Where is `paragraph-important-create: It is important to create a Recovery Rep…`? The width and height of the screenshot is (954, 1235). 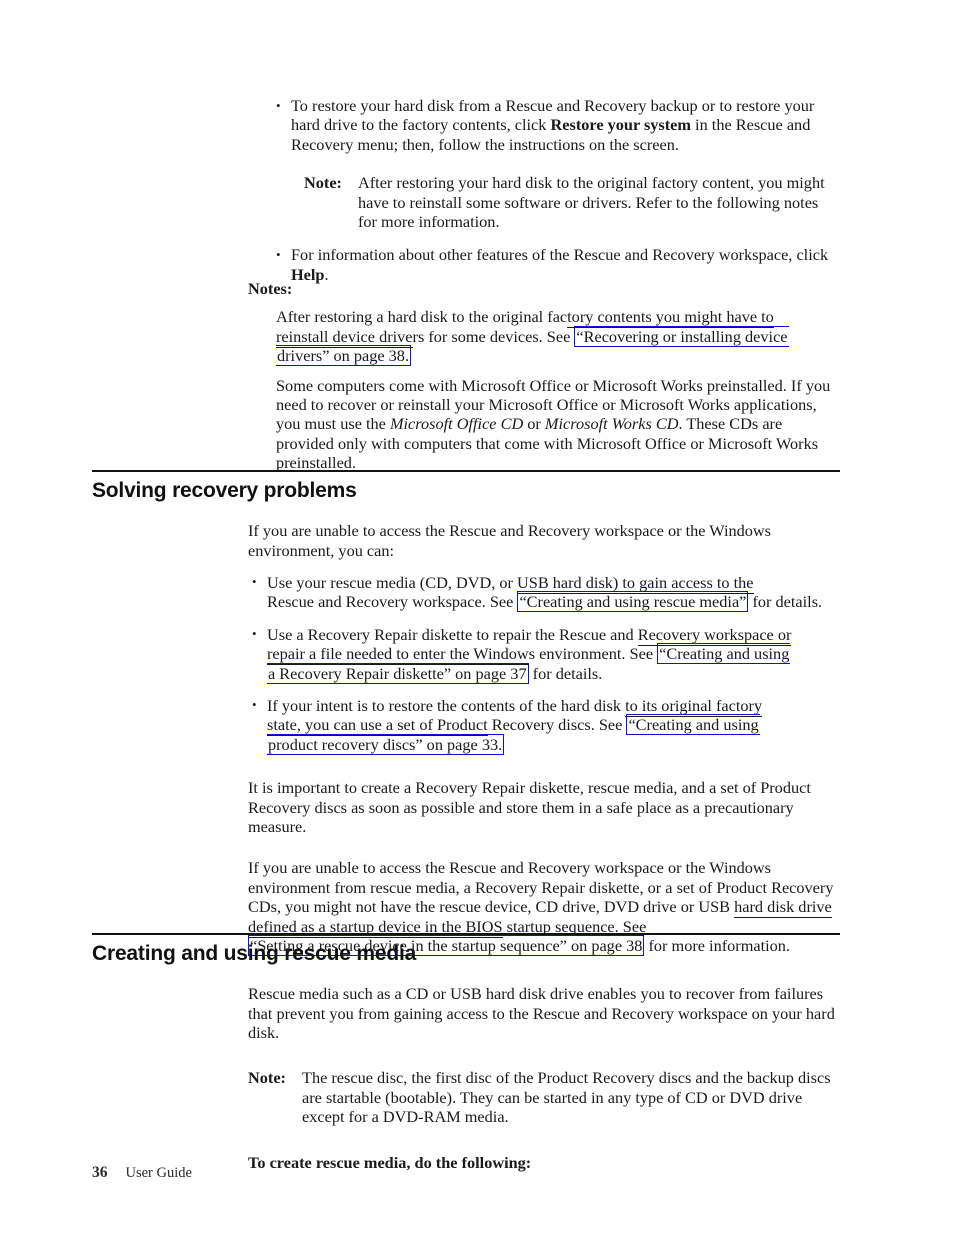
paragraph-important-create: It is important to create a Recovery Rep… is located at coordinates (529, 807).